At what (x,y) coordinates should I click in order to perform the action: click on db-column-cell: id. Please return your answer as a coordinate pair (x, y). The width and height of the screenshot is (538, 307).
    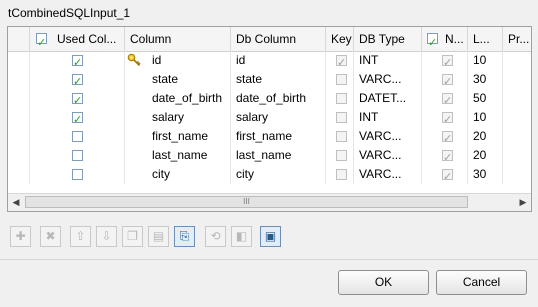
    Looking at the image, I should click on (278, 60).